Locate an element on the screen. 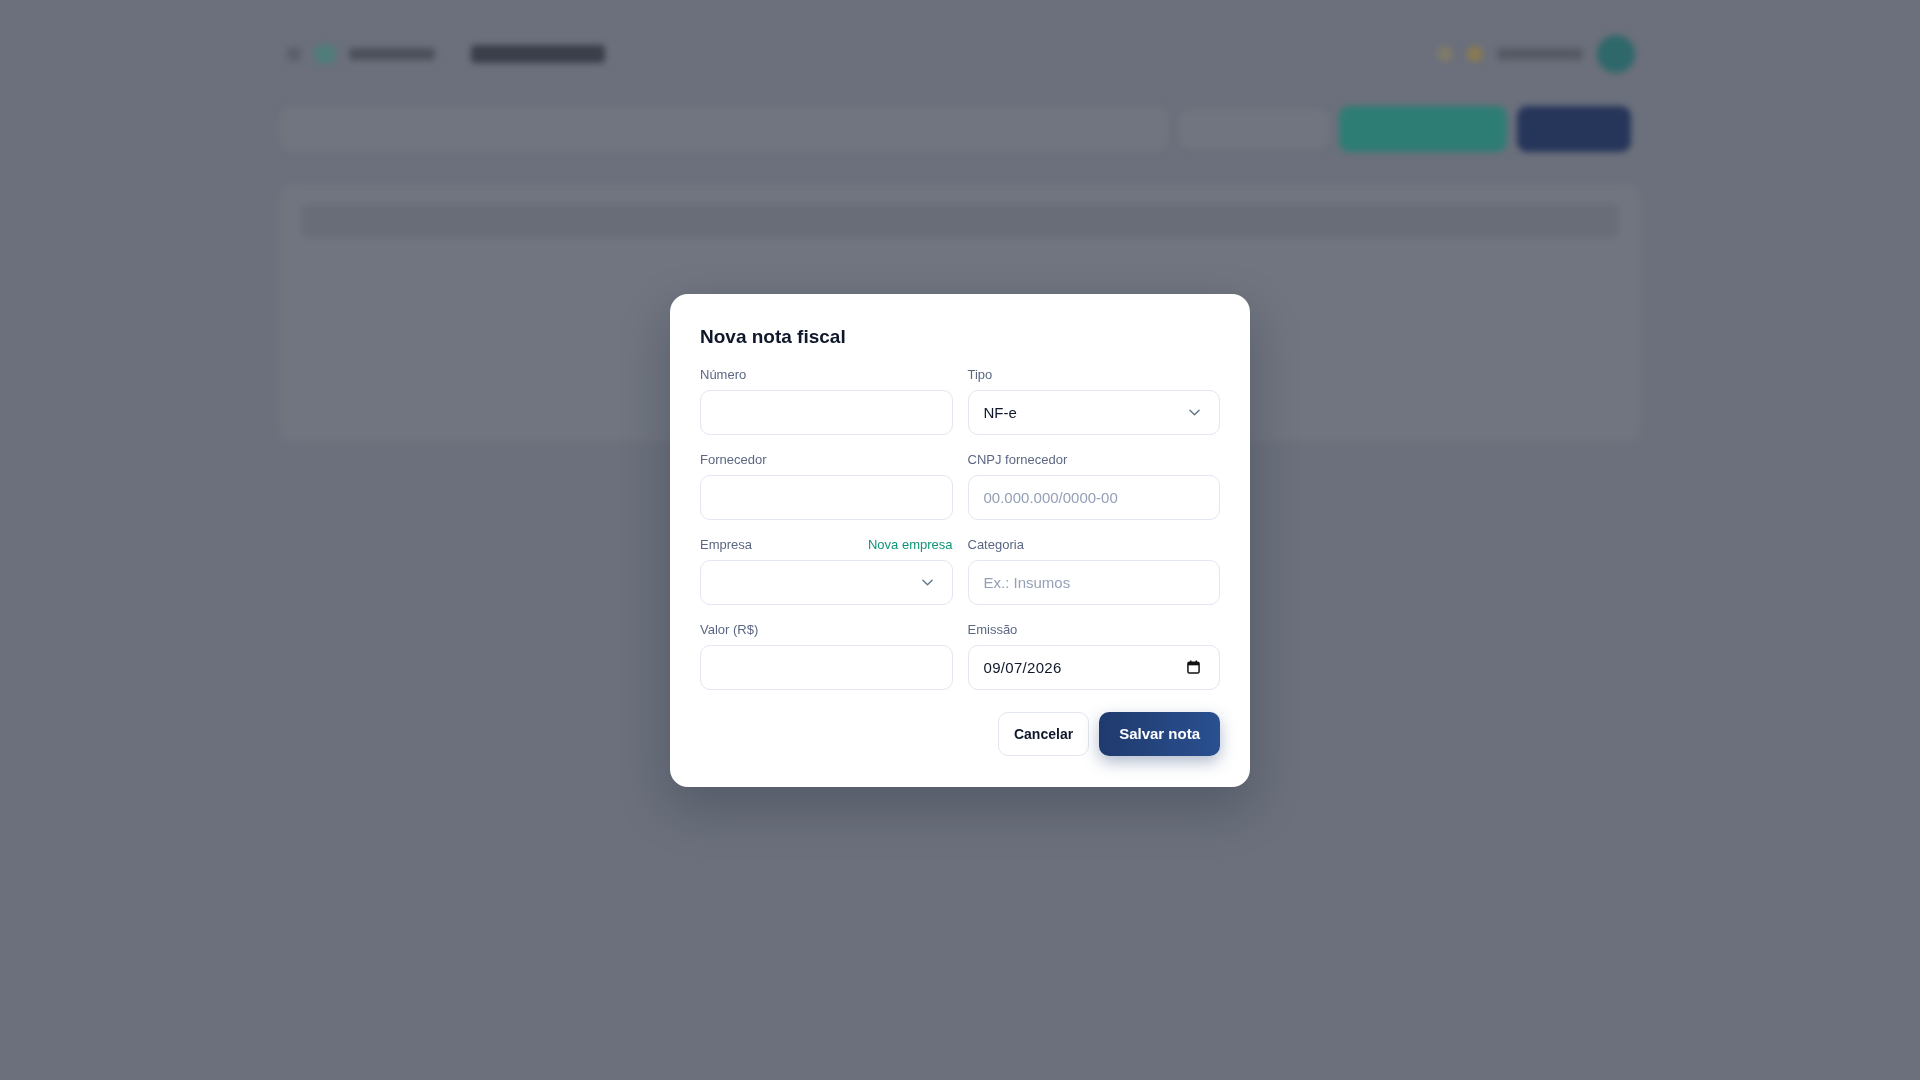 The image size is (1920, 1080). field-label: Categoria is located at coordinates (995, 544).